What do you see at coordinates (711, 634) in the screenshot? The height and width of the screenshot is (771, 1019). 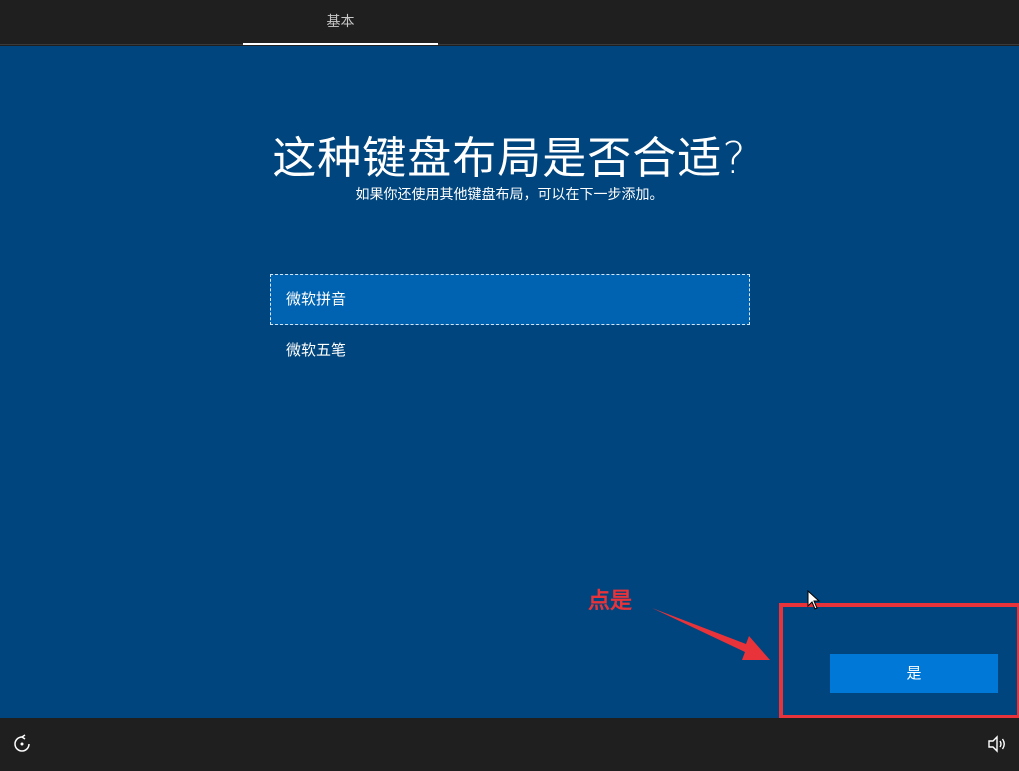 I see `annotation-arrow-icon` at bounding box center [711, 634].